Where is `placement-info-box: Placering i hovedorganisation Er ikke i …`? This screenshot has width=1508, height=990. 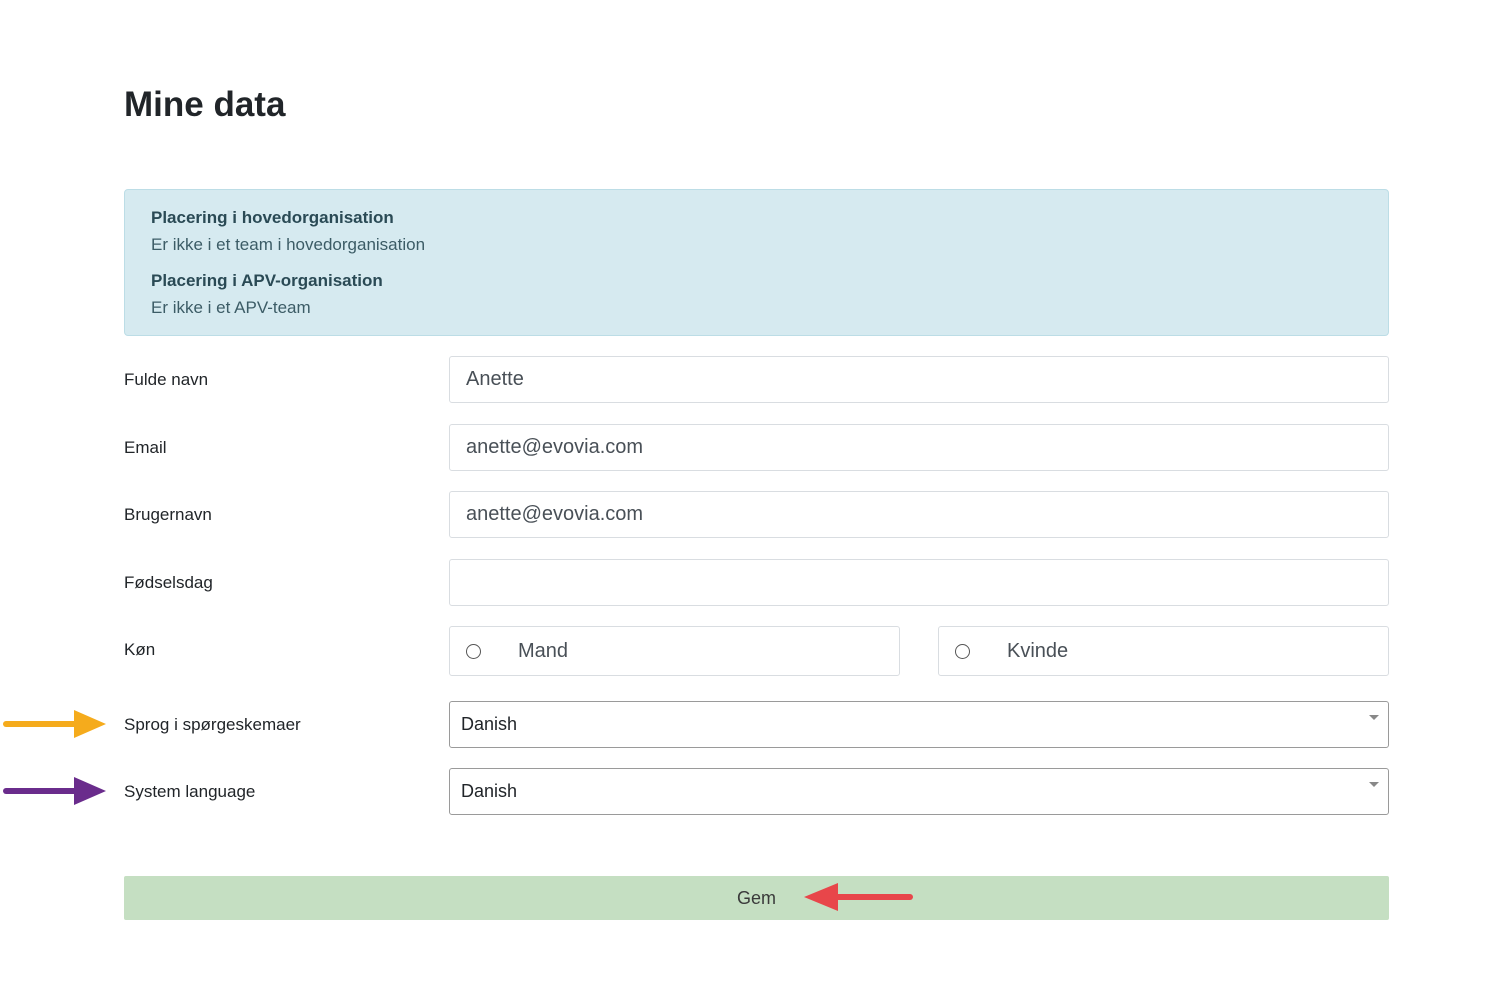
placement-info-box: Placering i hovedorganisation Er ikke i … is located at coordinates (756, 262).